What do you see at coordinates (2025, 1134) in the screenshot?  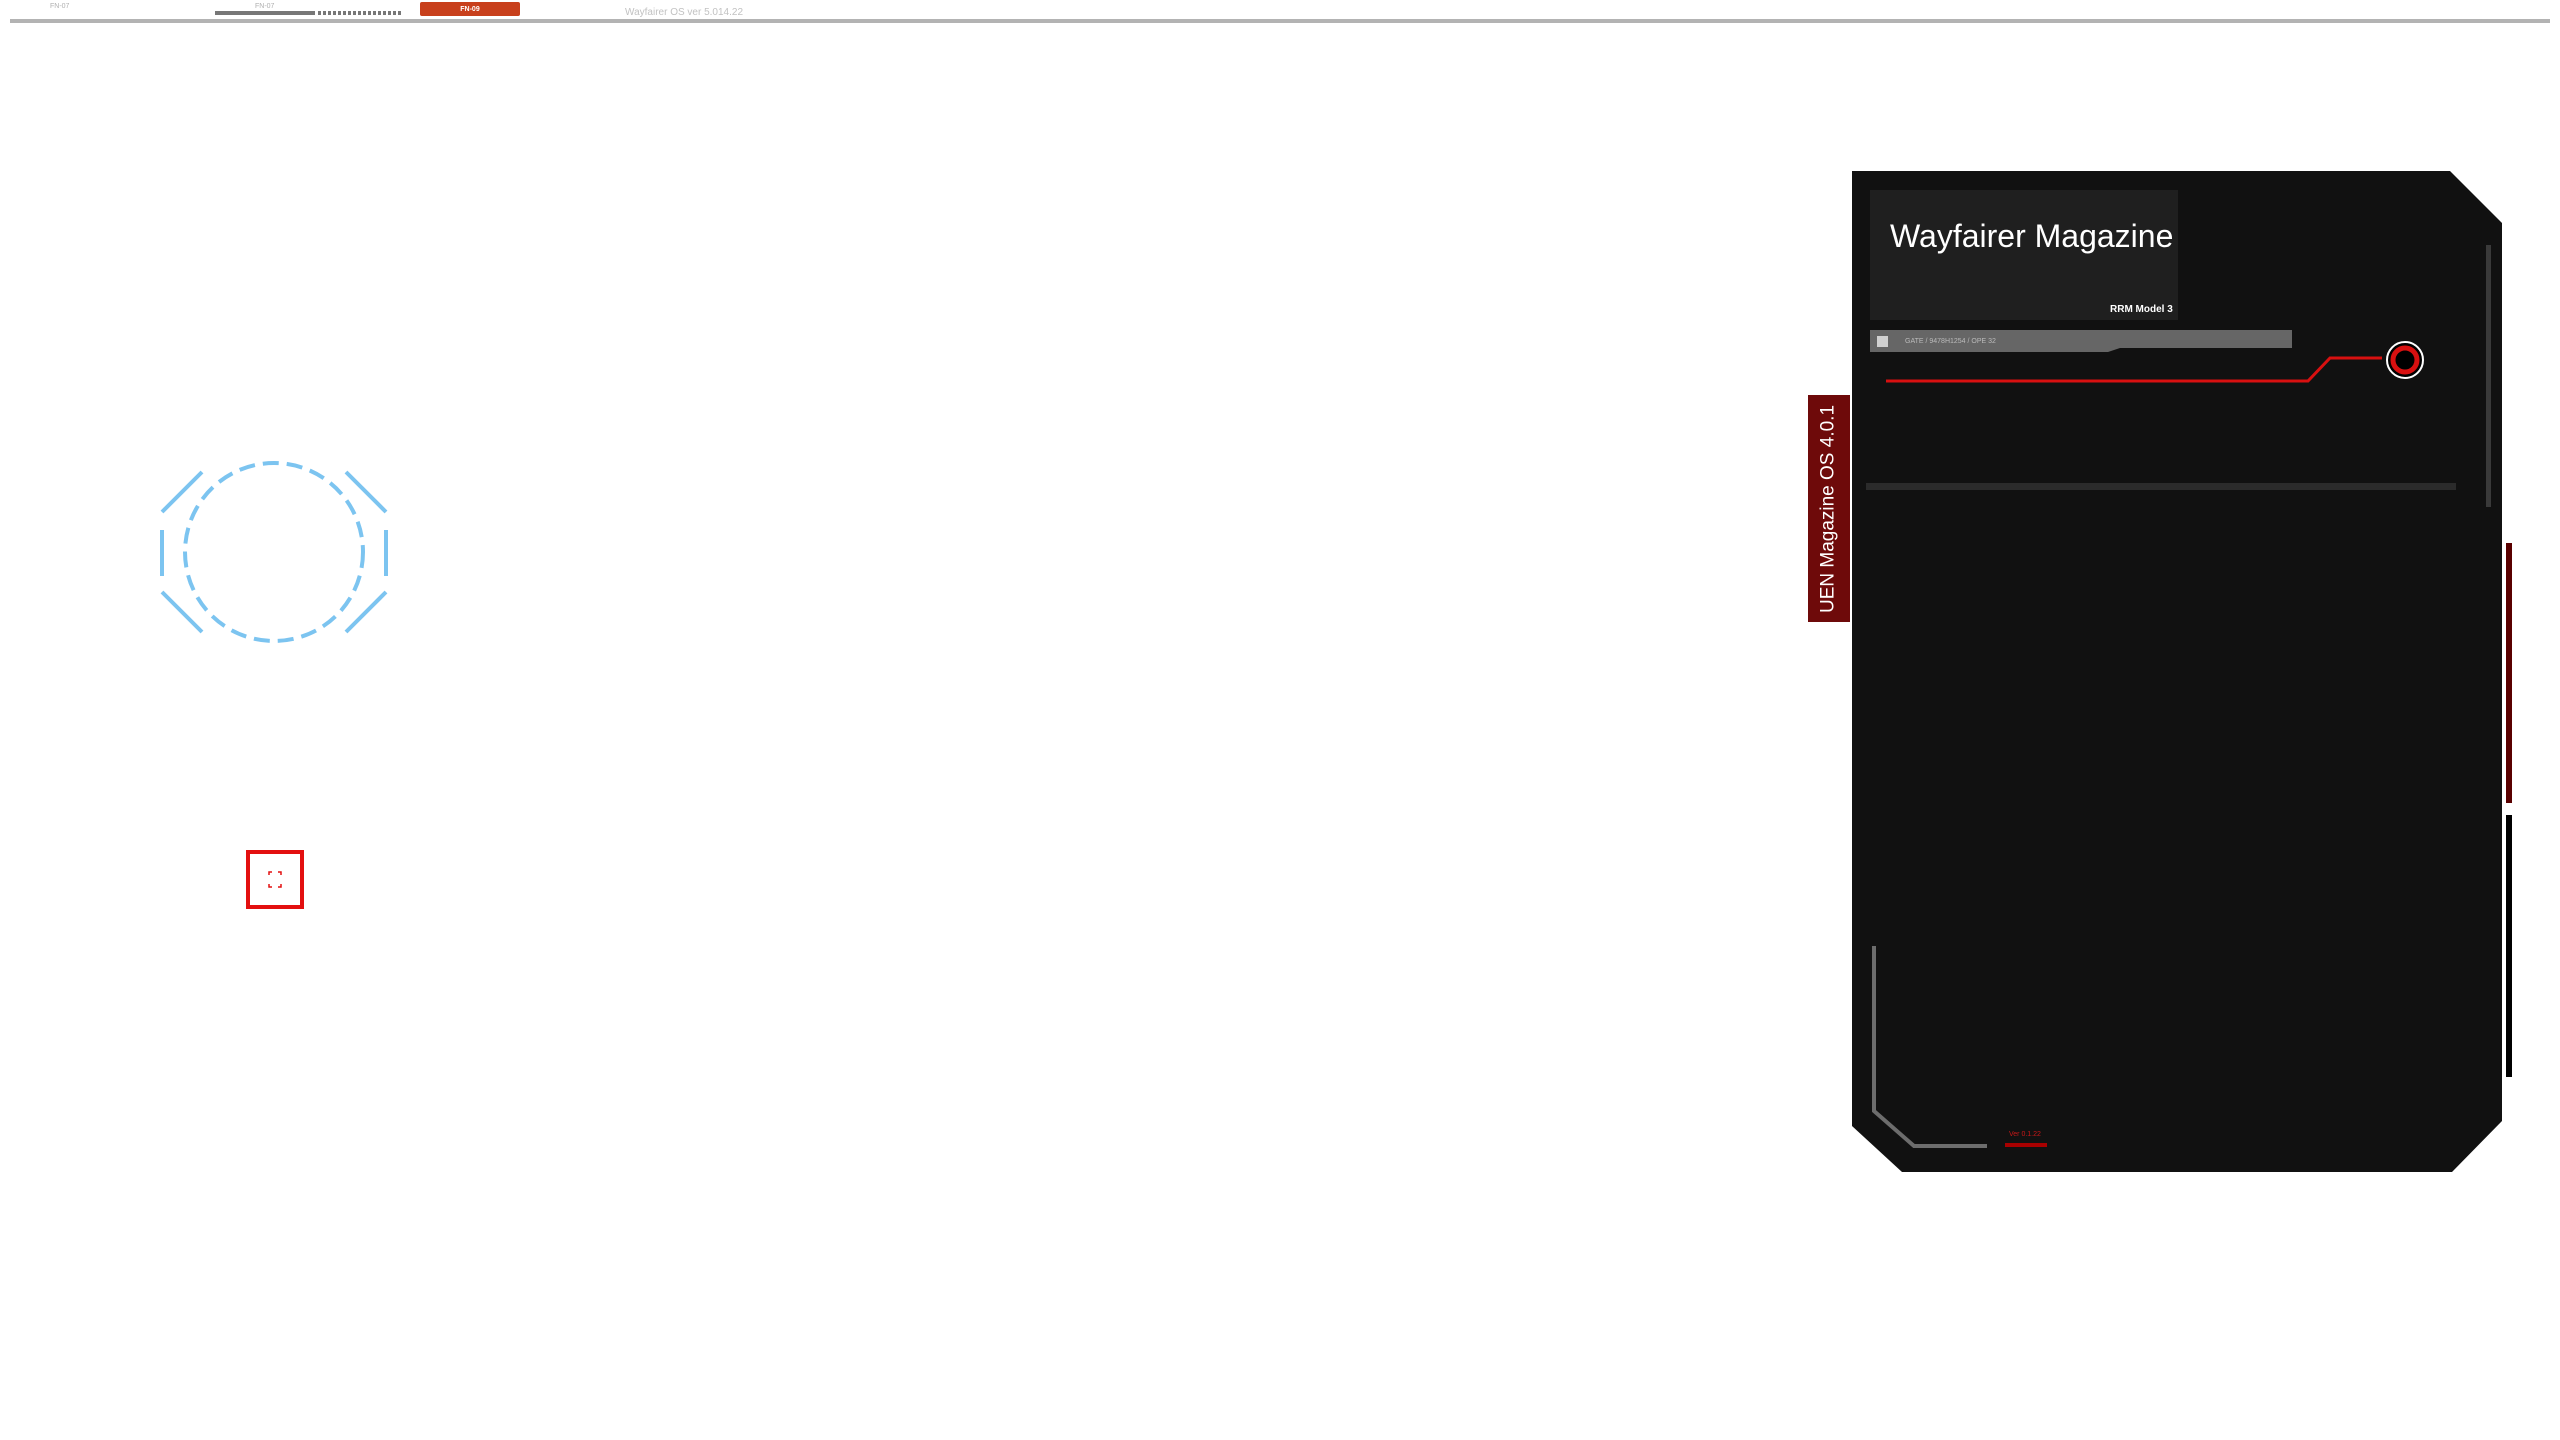 I see `panel-version-label: Ver 0.1.22` at bounding box center [2025, 1134].